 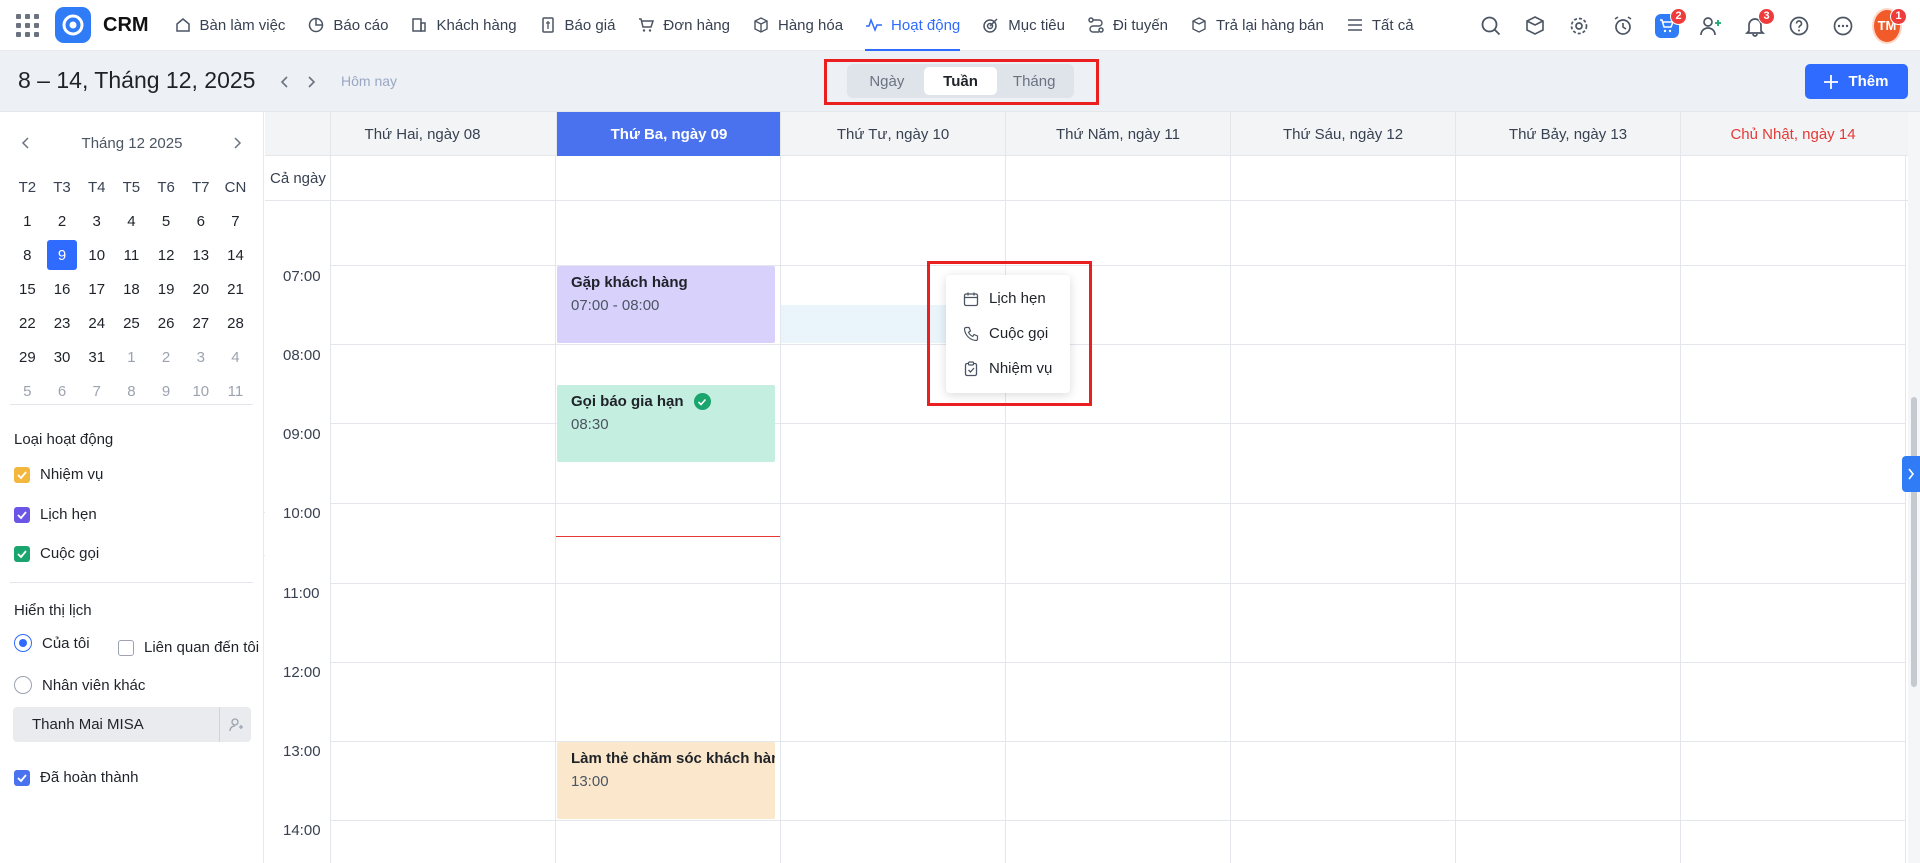 I want to click on mini-calendar-day: 30, so click(x=62, y=357).